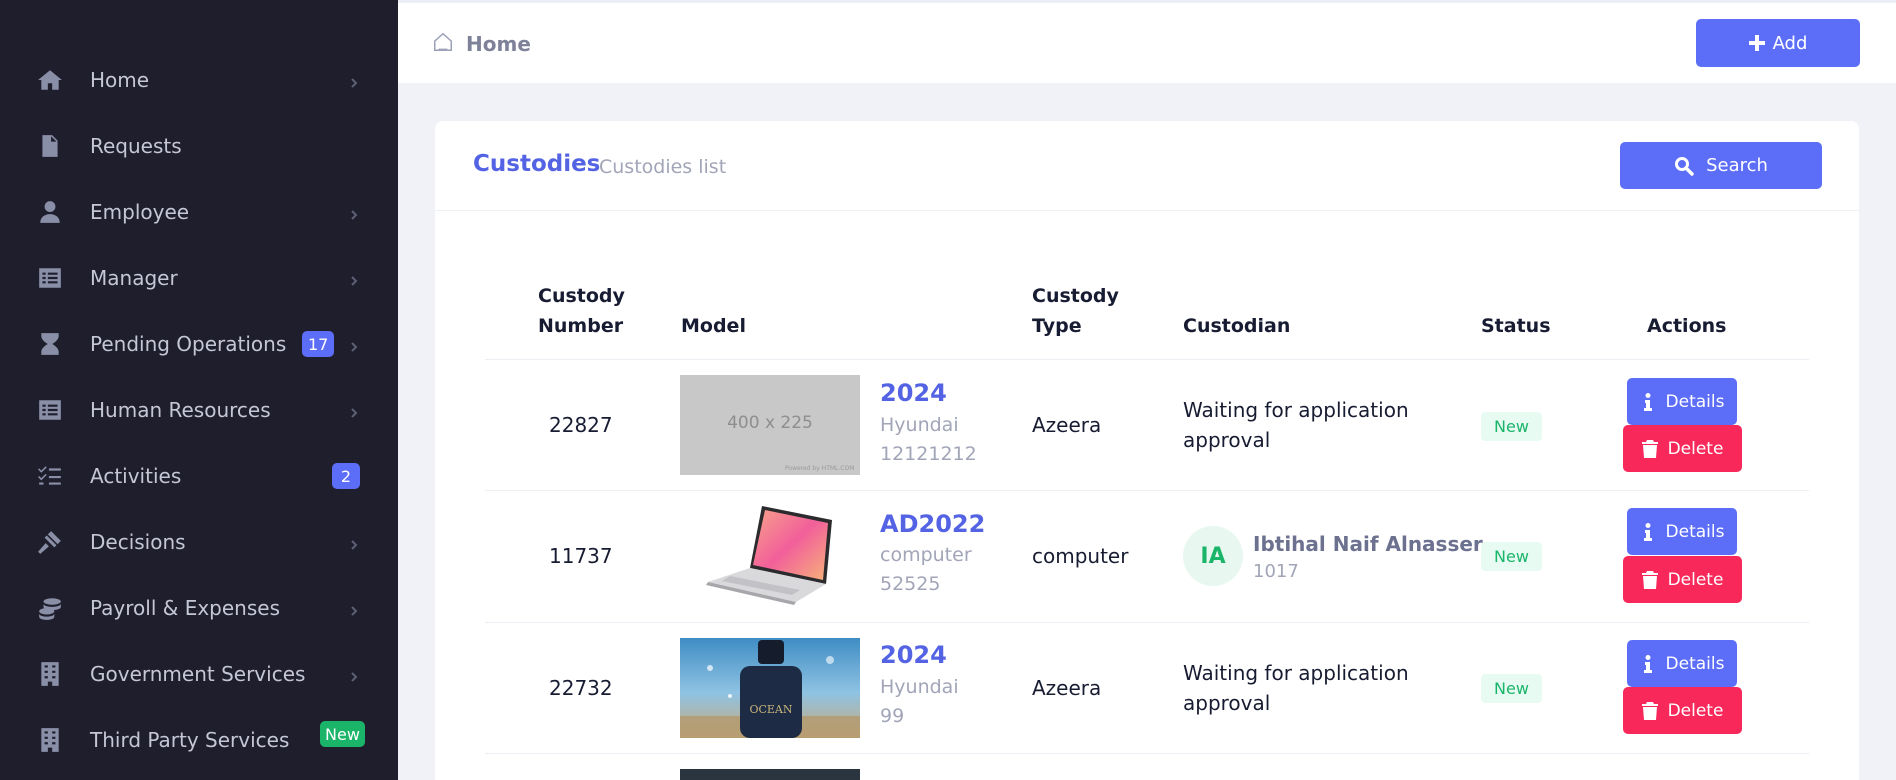 This screenshot has width=1896, height=780. Describe the element at coordinates (770, 774) in the screenshot. I see `model-image-partial` at that location.